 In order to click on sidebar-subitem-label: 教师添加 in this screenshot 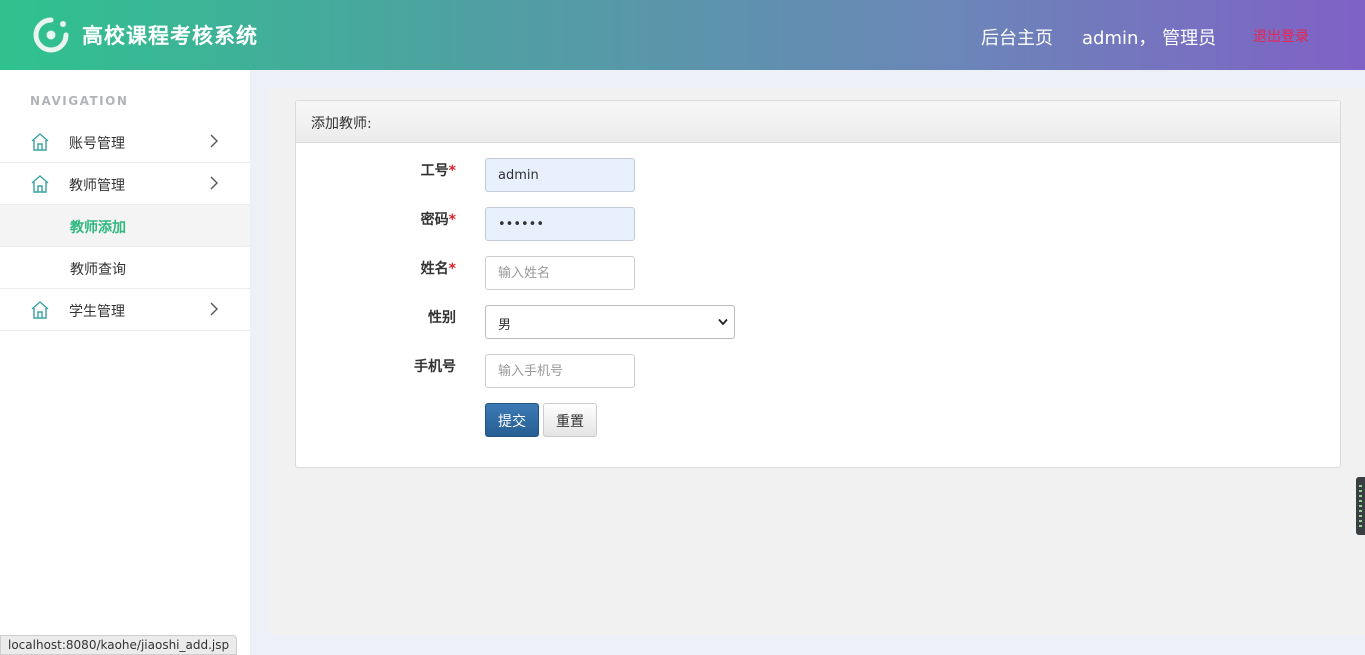, I will do `click(98, 228)`.